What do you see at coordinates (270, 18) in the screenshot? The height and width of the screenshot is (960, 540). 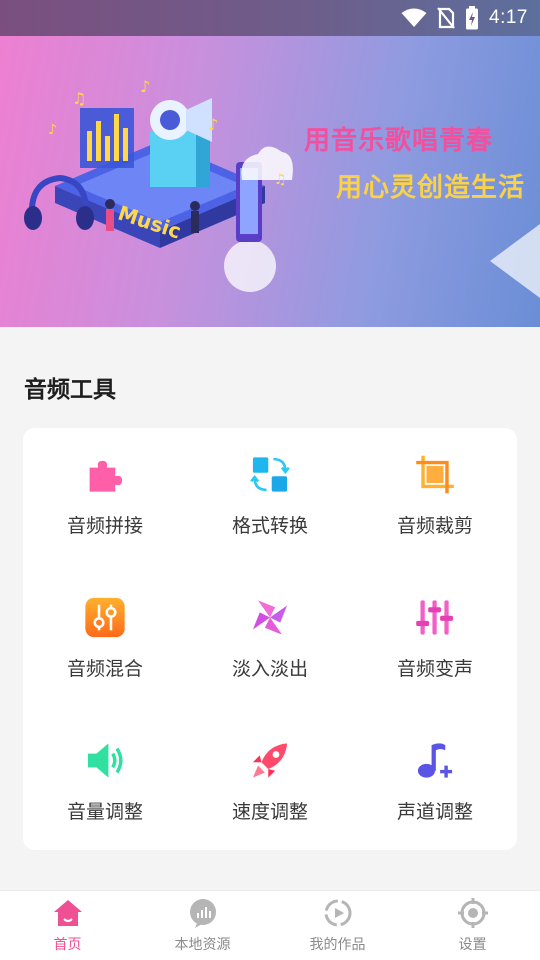 I see `status-bar: 4:17` at bounding box center [270, 18].